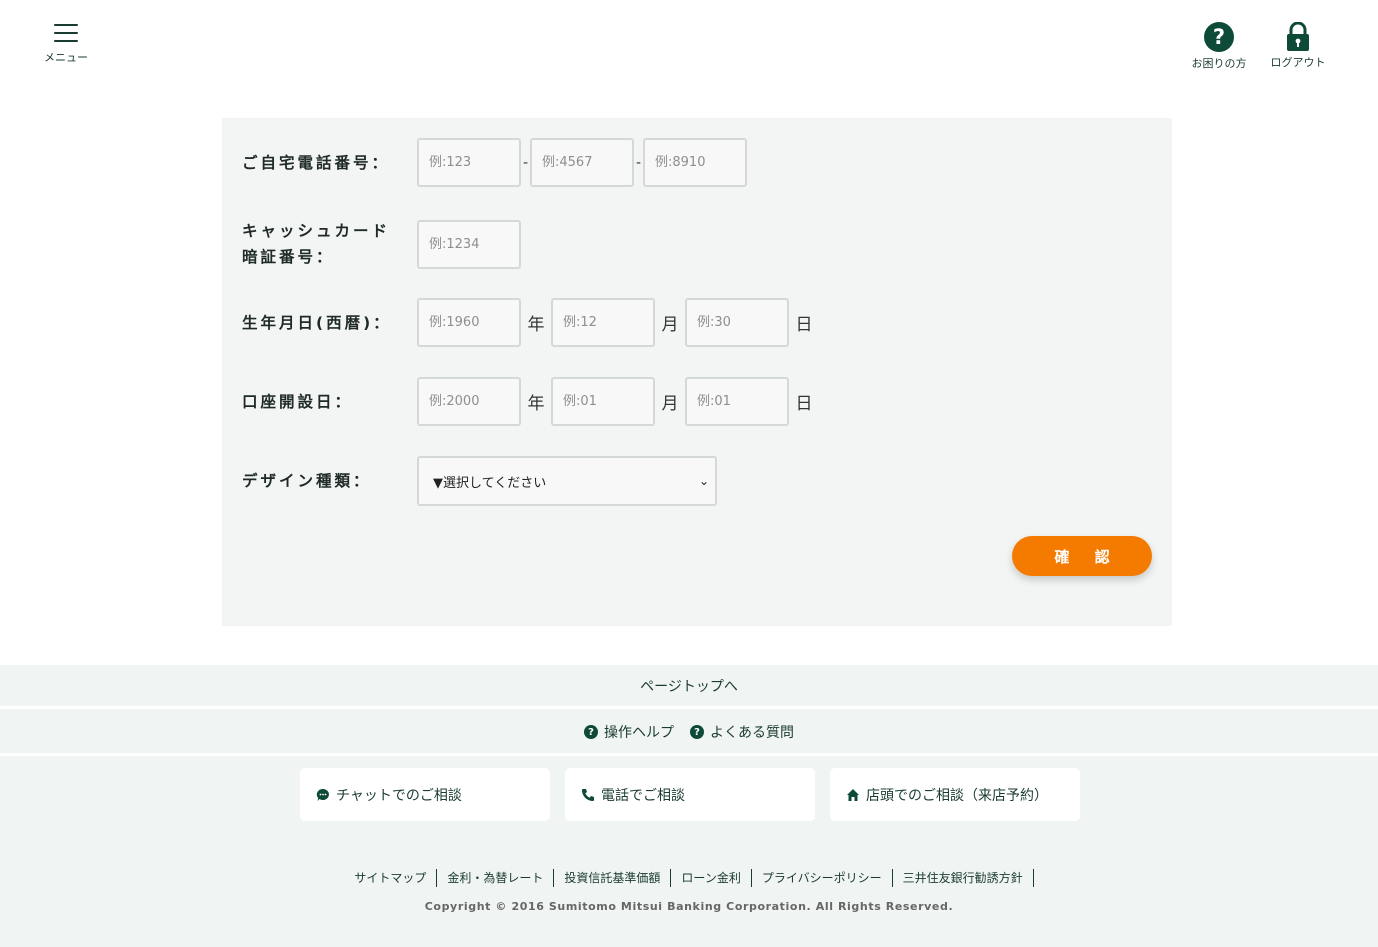  I want to click on open-year-input, so click(469, 401).